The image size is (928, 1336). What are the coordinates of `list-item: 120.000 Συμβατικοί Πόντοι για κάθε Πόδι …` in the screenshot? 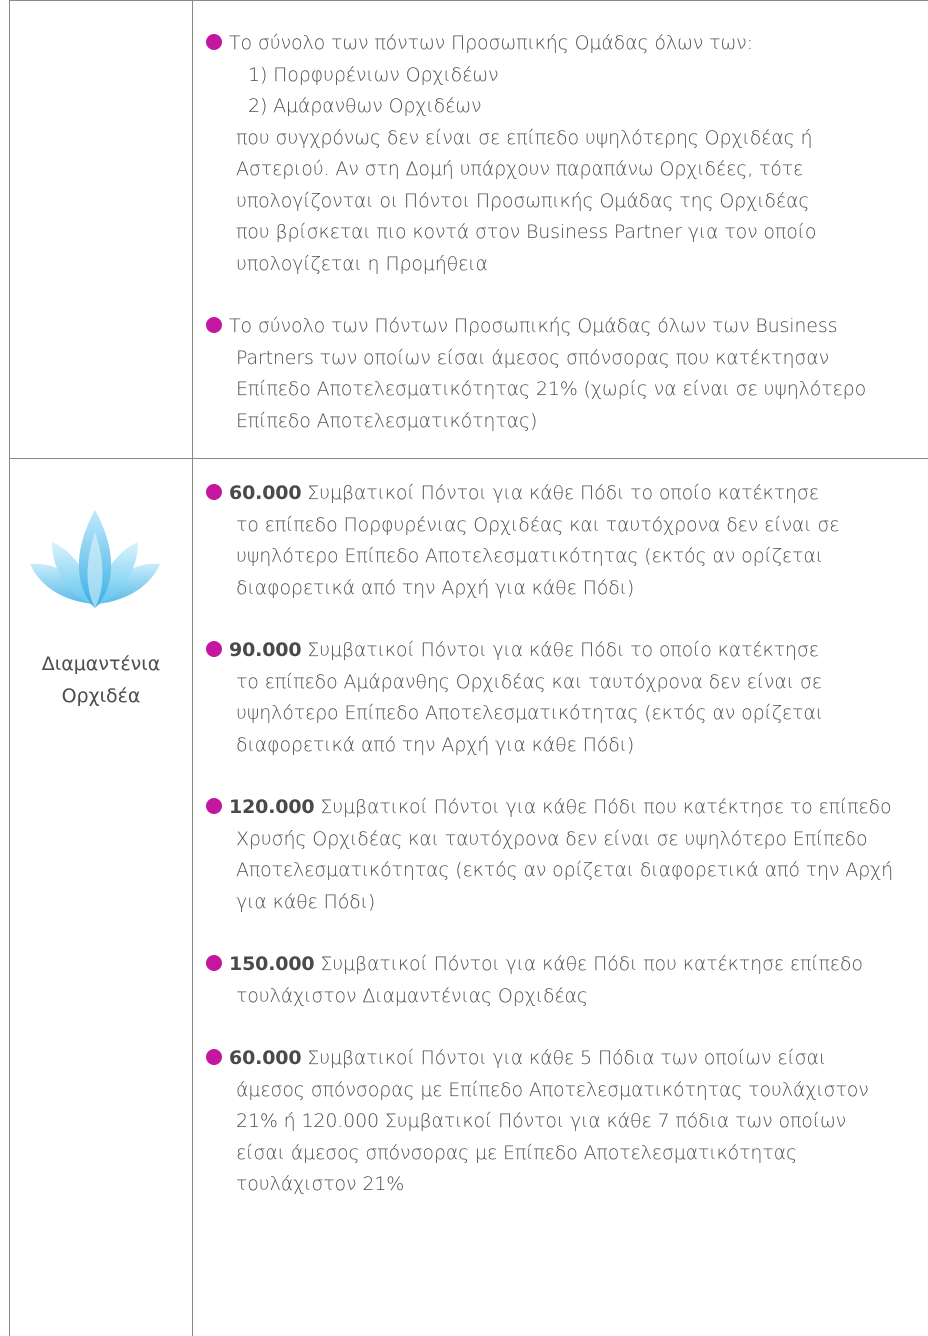 It's located at (563, 855).